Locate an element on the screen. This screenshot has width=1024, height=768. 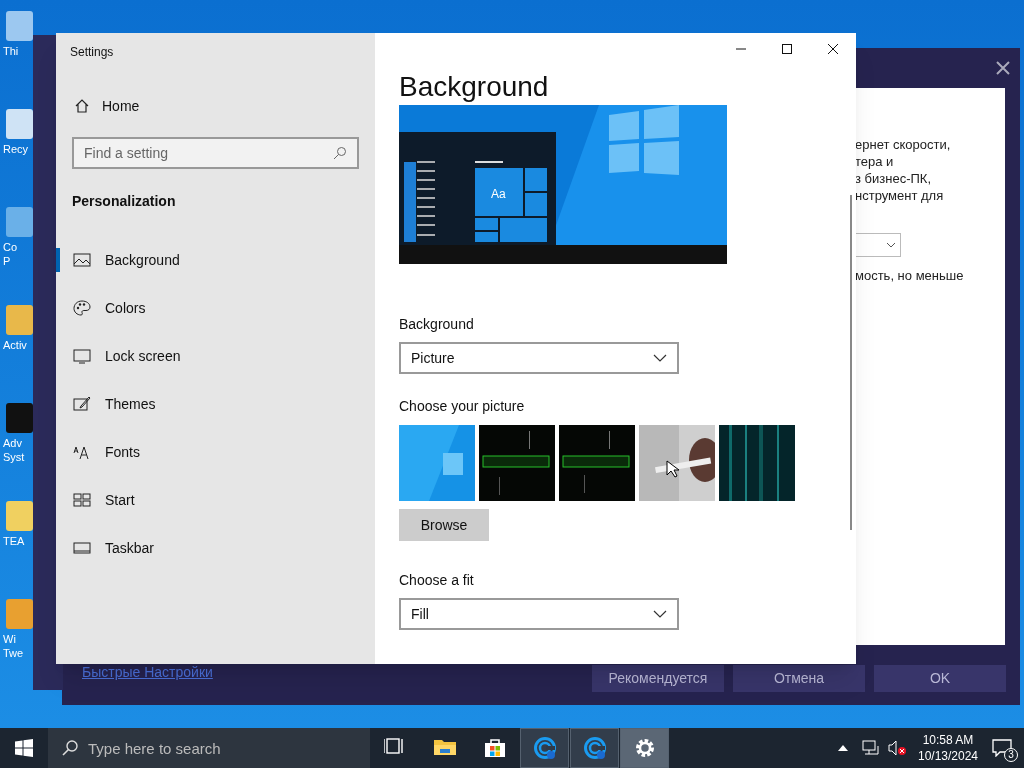
palette-icon is located at coordinates (82, 308).